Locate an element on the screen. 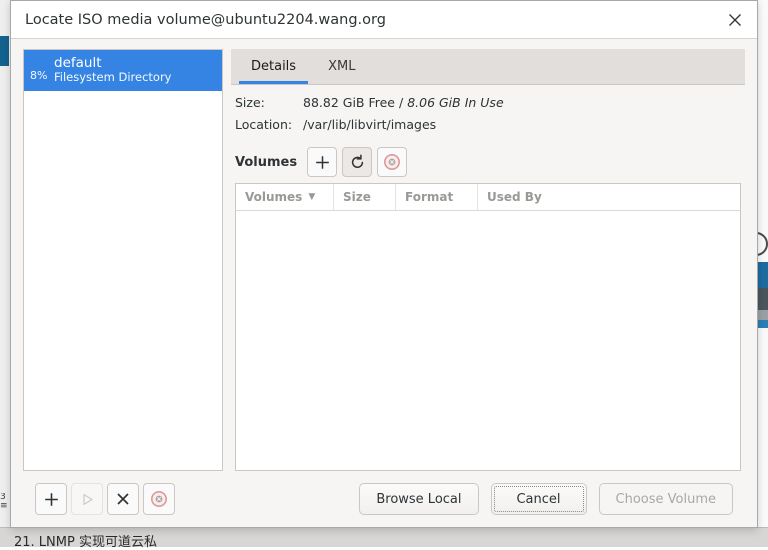  location-value: /var/lib/libvirt/images is located at coordinates (369, 125).